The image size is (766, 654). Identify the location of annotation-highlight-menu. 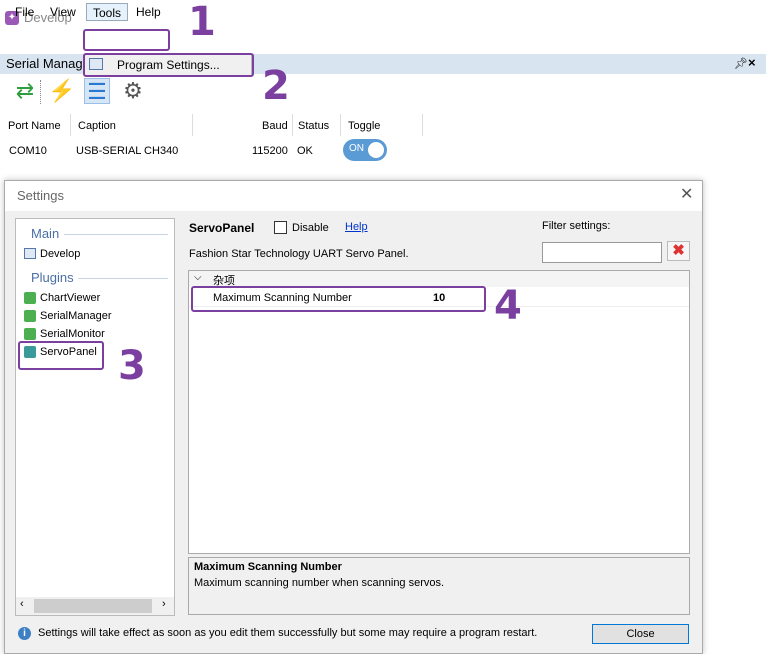
(126, 40).